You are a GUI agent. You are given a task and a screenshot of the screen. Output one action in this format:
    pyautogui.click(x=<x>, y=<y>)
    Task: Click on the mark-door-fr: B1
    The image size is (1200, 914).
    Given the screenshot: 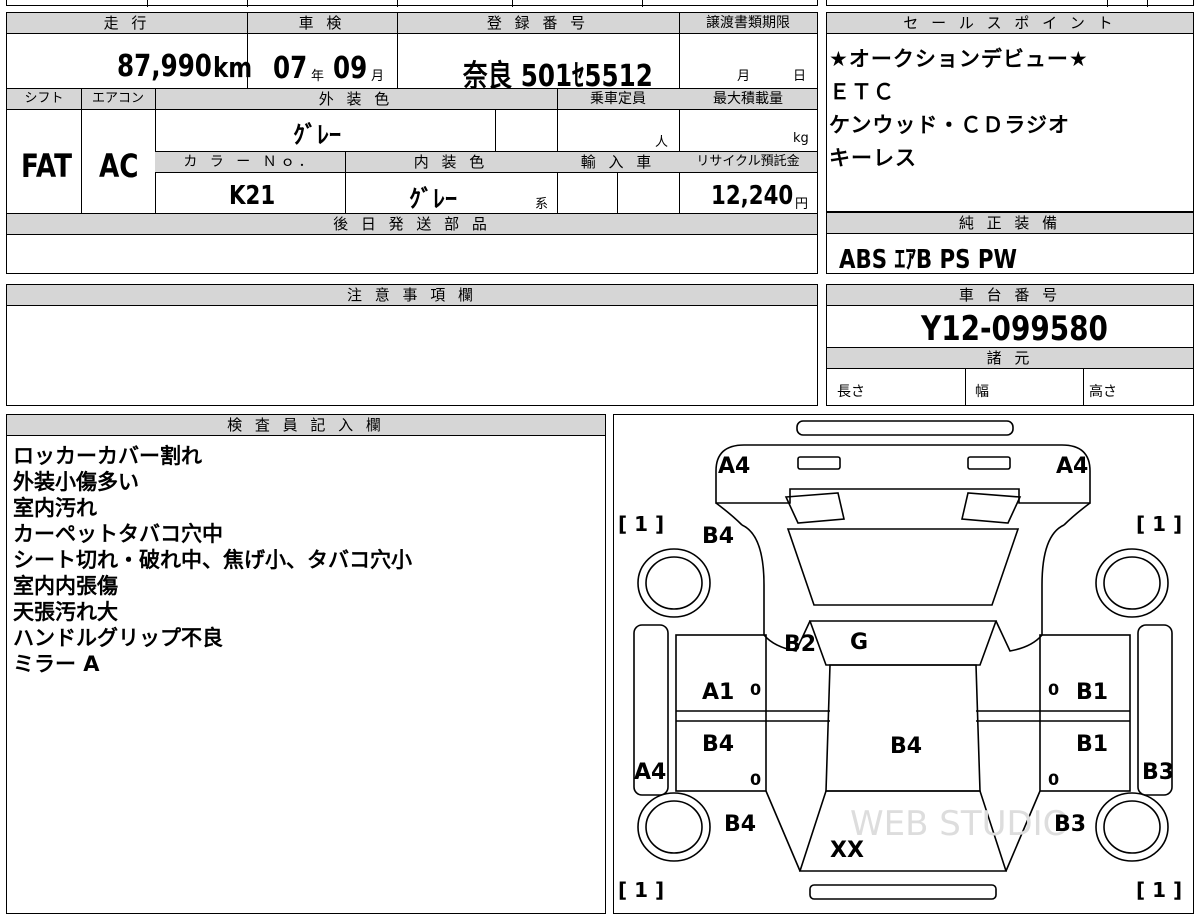 What is the action you would take?
    pyautogui.click(x=1092, y=692)
    